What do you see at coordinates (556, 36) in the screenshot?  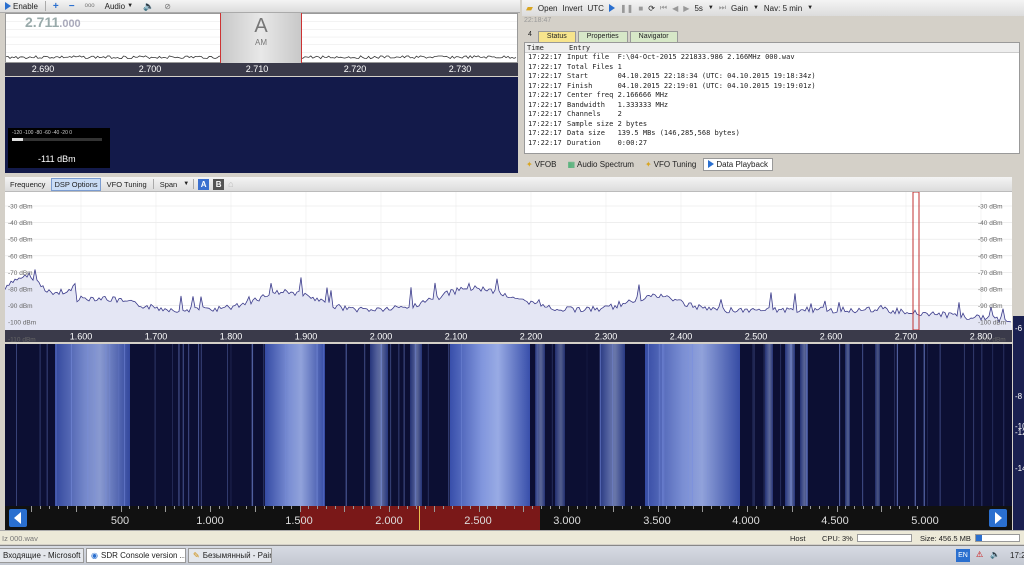 I see `tab-status: Status` at bounding box center [556, 36].